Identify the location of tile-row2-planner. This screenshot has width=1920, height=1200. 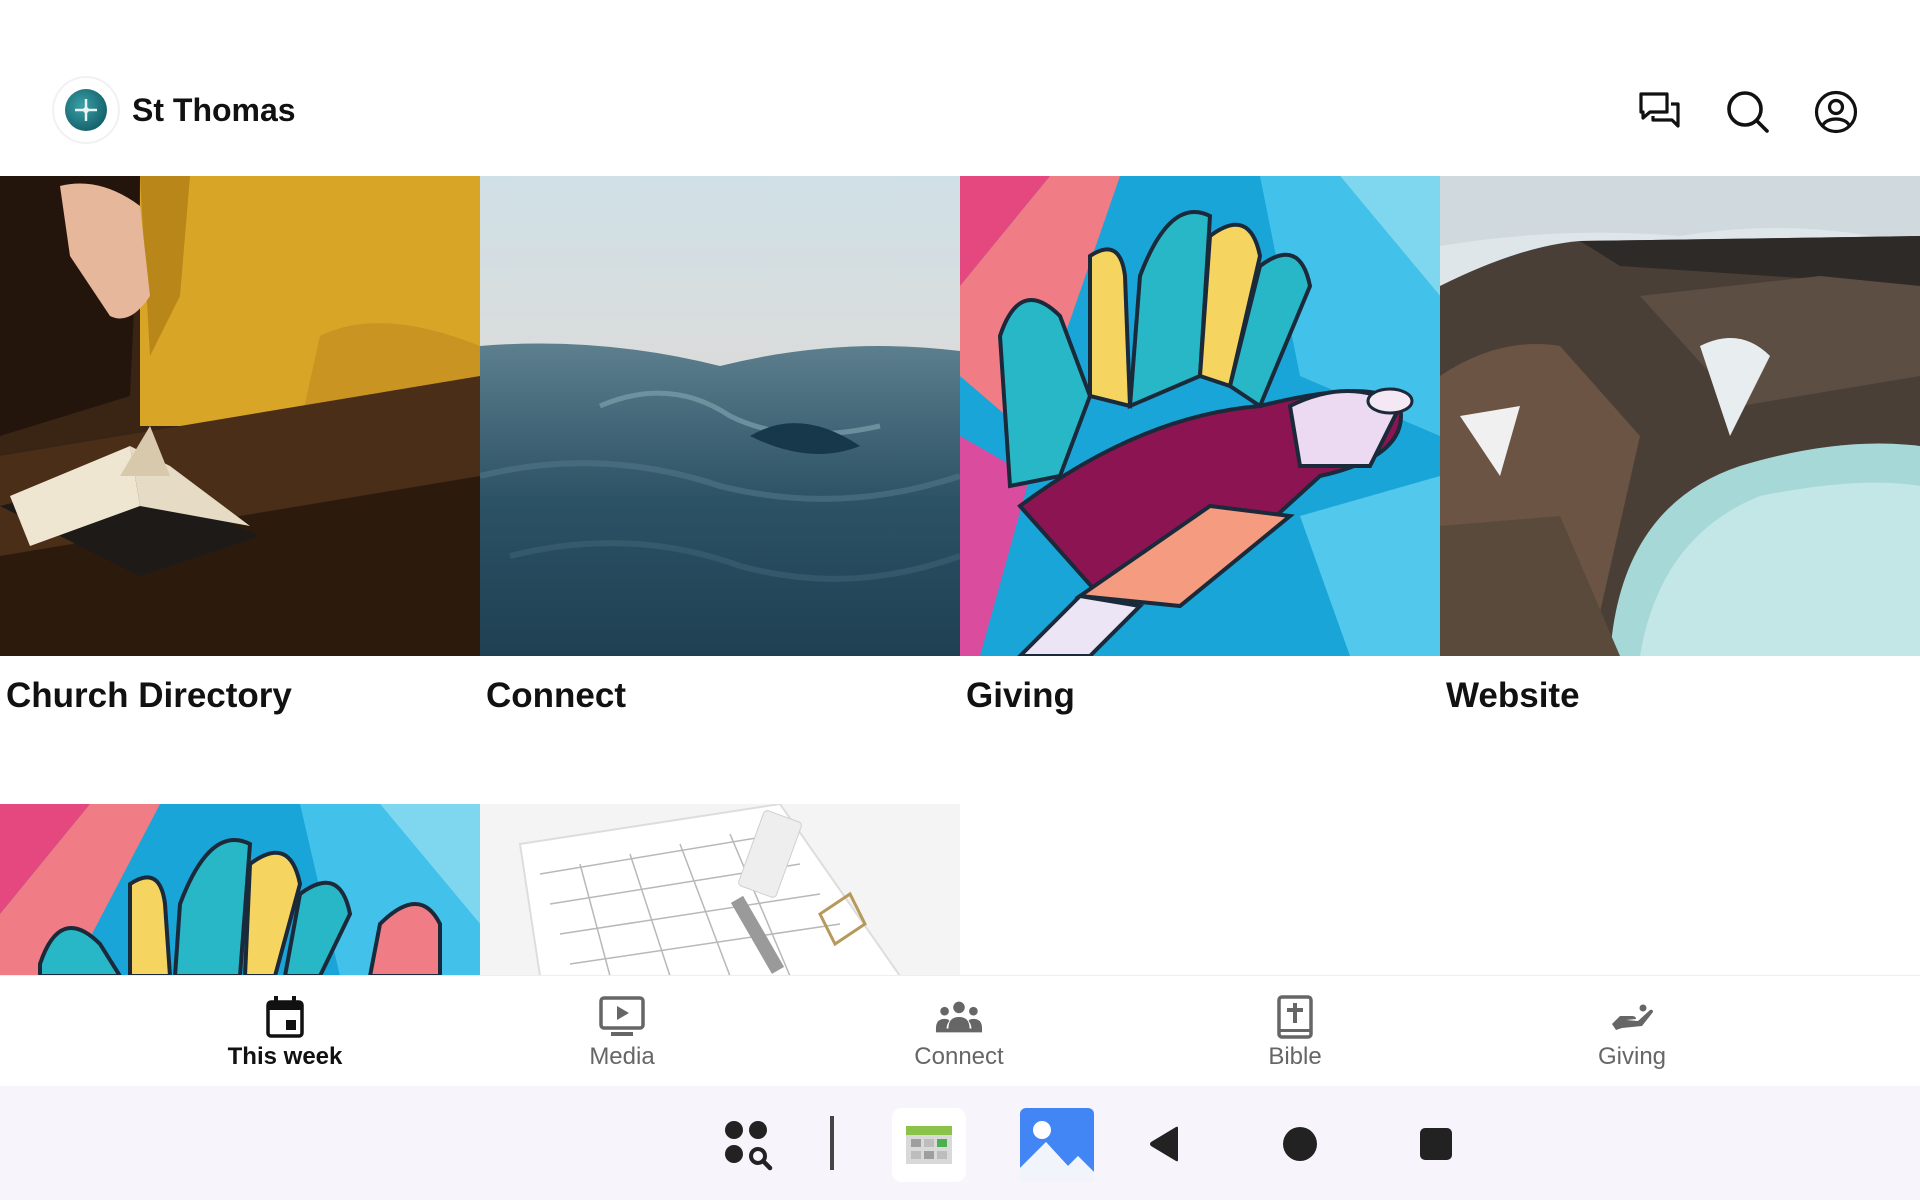
(720, 890).